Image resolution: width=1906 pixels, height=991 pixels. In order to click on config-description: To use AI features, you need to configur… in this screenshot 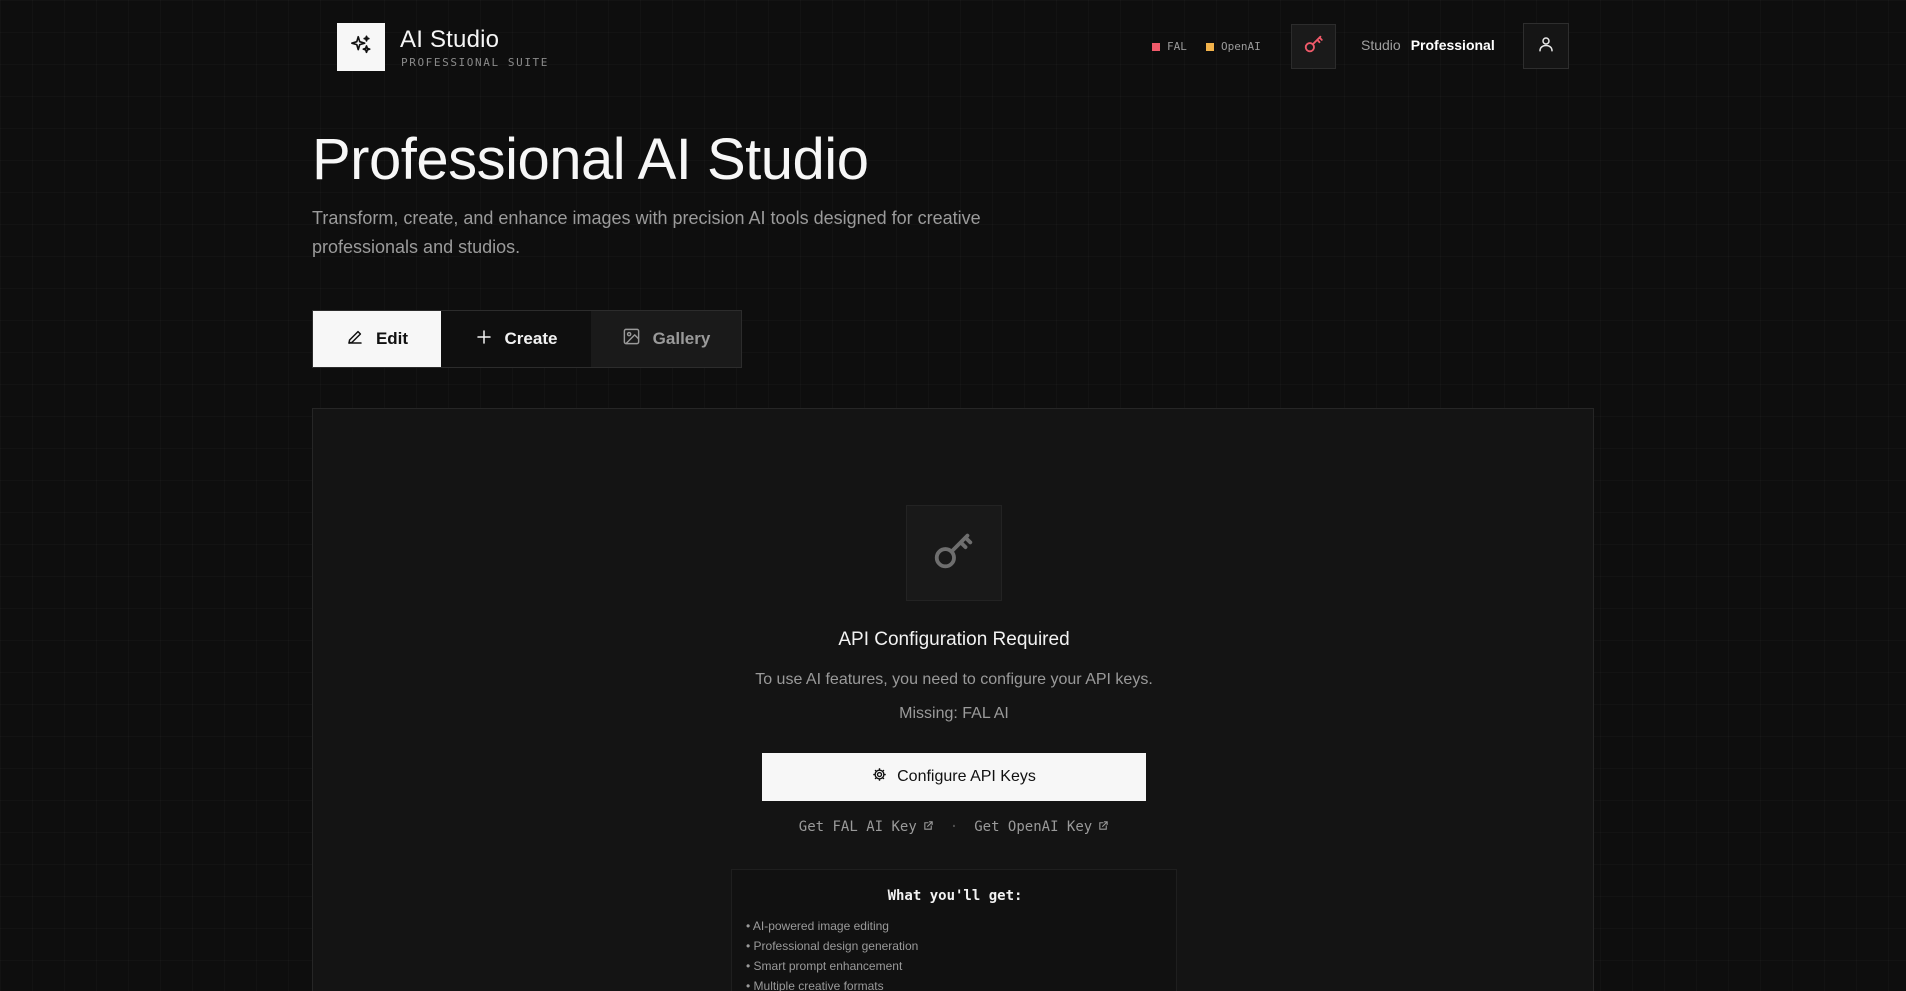, I will do `click(954, 679)`.